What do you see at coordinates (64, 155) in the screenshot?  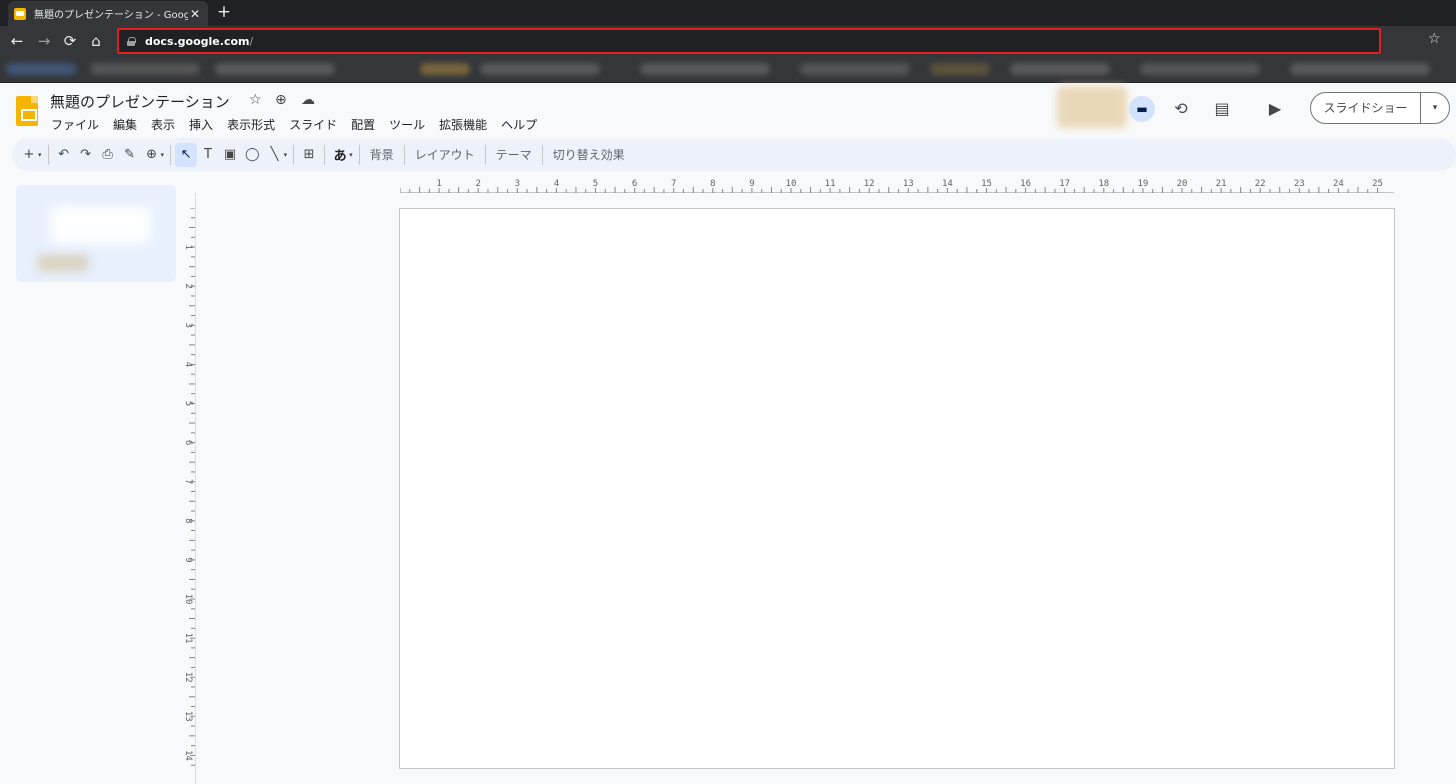 I see `undo-icon: ↶` at bounding box center [64, 155].